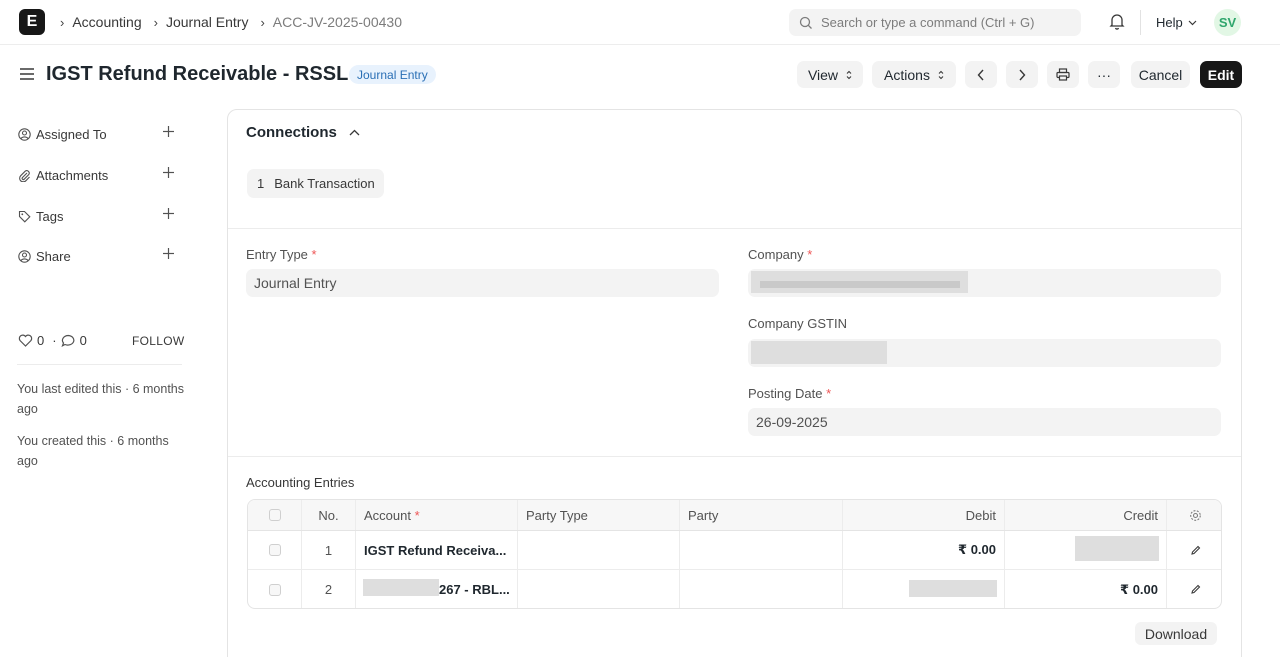 This screenshot has height=657, width=1280. I want to click on row-debit: ₹ 0.00, so click(924, 550).